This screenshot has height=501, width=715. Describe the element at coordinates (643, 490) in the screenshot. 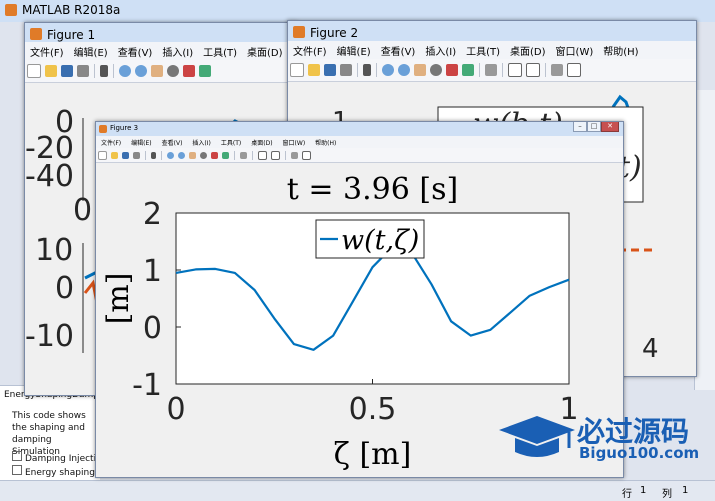

I see `row-value: 1` at that location.